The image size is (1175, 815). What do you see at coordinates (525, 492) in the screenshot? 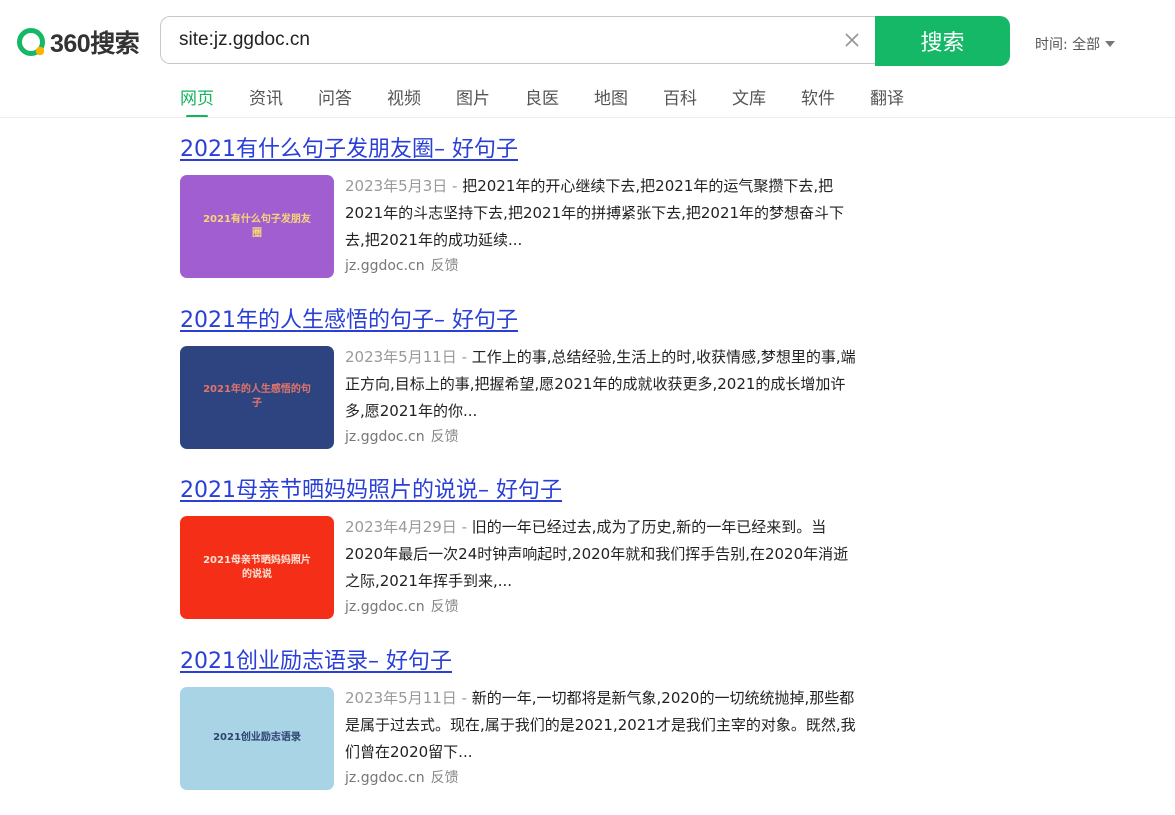
I see `result-title-link: 2021母亲节晒妈妈照片的说说– 好句子` at bounding box center [525, 492].